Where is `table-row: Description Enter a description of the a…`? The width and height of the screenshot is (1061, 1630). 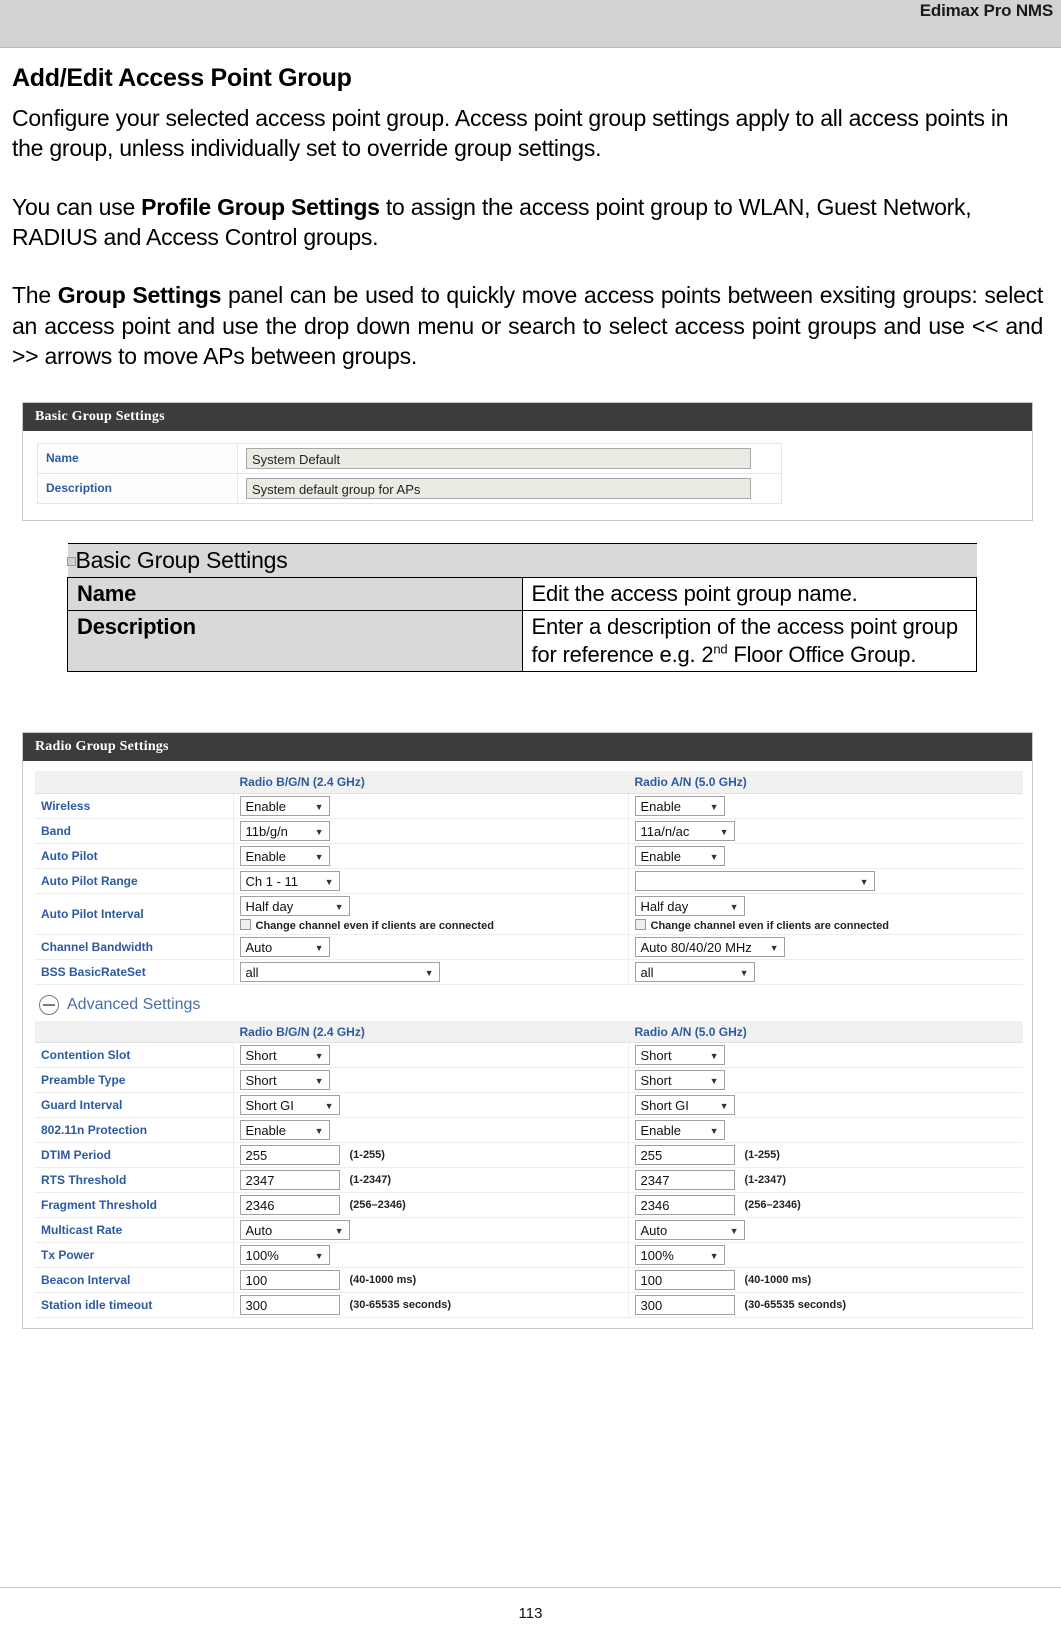 table-row: Description Enter a description of the a… is located at coordinates (522, 641).